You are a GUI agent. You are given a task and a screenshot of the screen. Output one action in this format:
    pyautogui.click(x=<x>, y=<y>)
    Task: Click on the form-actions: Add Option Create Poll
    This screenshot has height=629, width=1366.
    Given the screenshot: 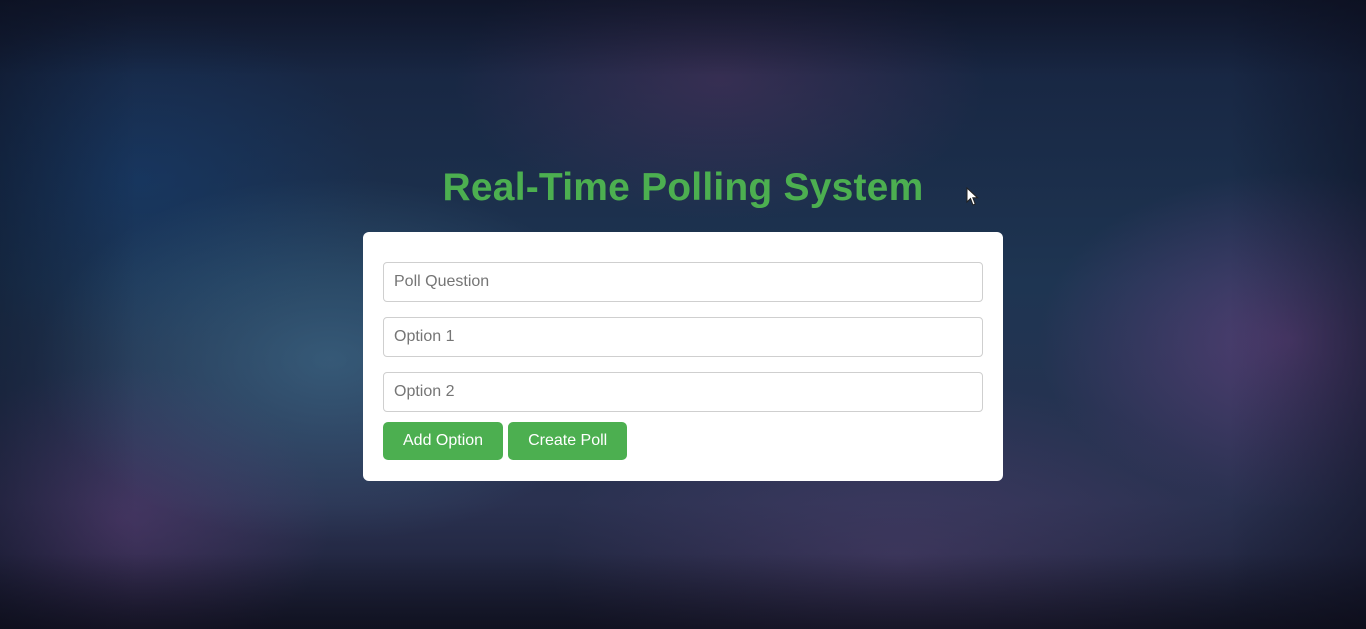 What is the action you would take?
    pyautogui.click(x=683, y=441)
    